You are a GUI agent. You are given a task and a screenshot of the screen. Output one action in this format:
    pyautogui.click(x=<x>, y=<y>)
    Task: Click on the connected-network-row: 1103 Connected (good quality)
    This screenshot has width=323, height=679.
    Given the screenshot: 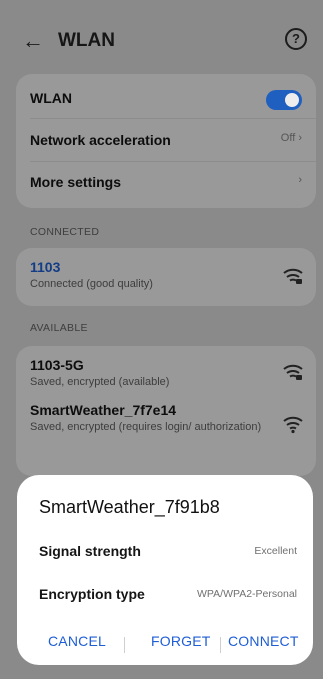 What is the action you would take?
    pyautogui.click(x=166, y=275)
    